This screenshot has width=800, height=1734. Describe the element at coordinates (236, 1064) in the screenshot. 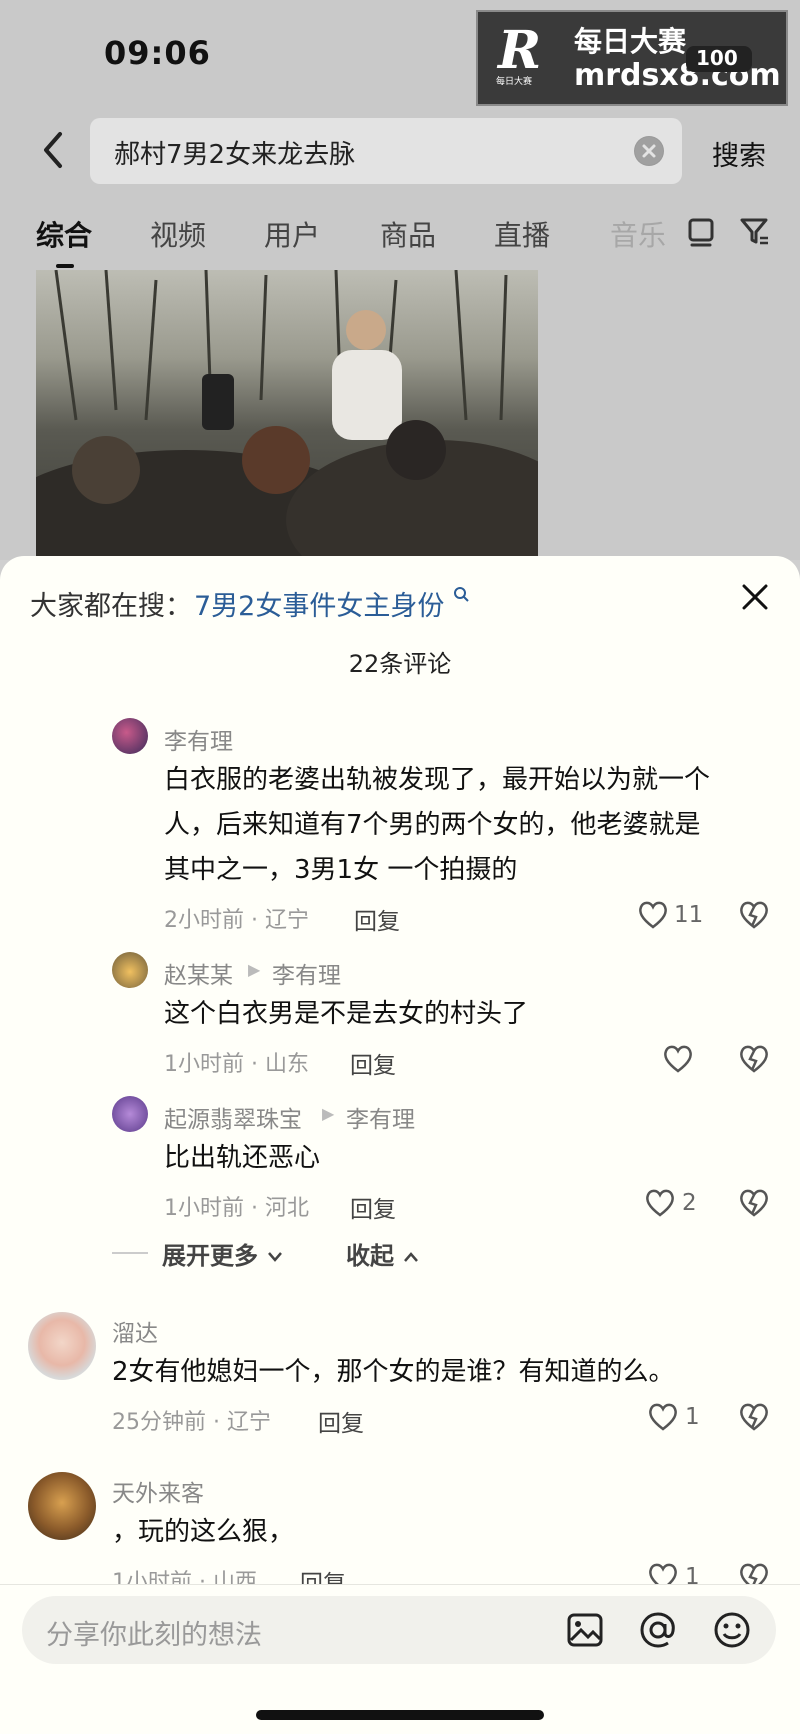

I see `comment-meta: 1小时前 · 山东` at that location.